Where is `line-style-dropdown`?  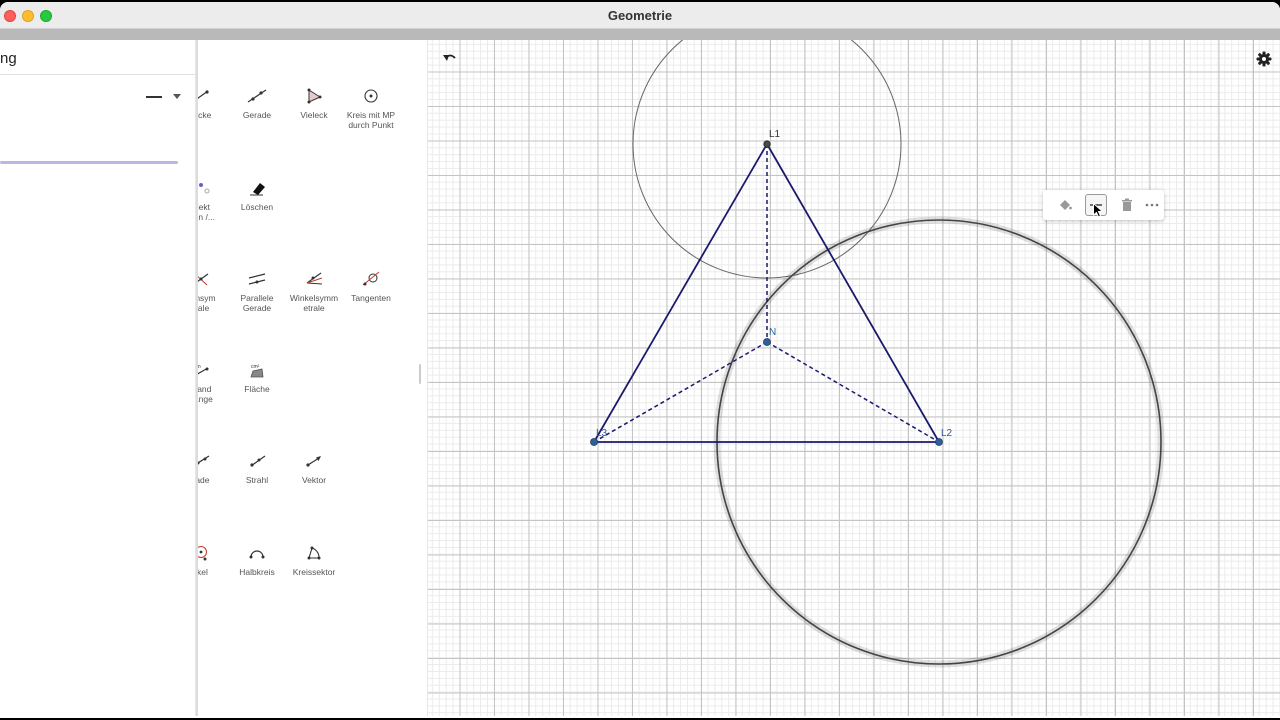
line-style-dropdown is located at coordinates (166, 97).